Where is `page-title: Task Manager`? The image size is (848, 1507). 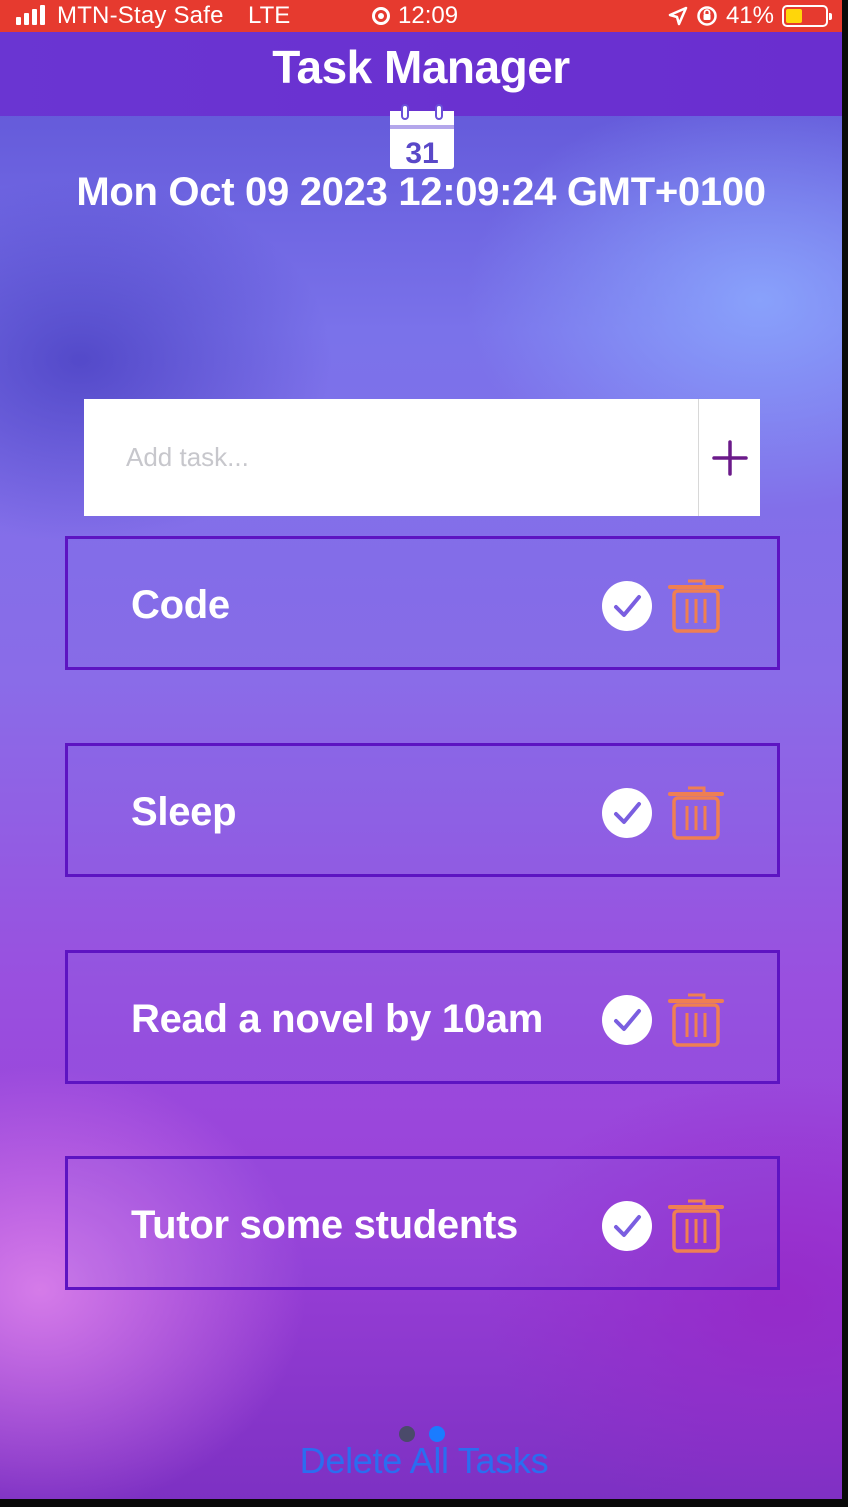 page-title: Task Manager is located at coordinates (421, 67).